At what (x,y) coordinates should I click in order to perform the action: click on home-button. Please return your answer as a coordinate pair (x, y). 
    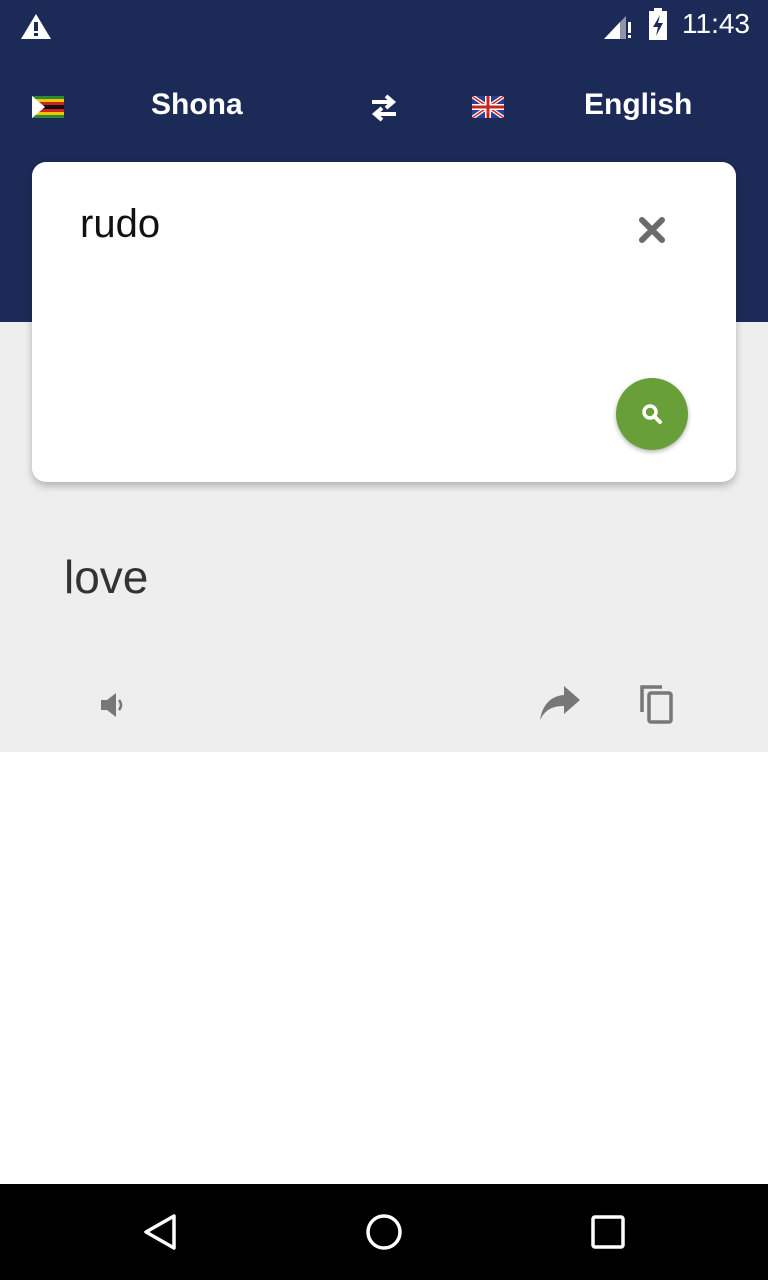
    Looking at the image, I should click on (384, 1232).